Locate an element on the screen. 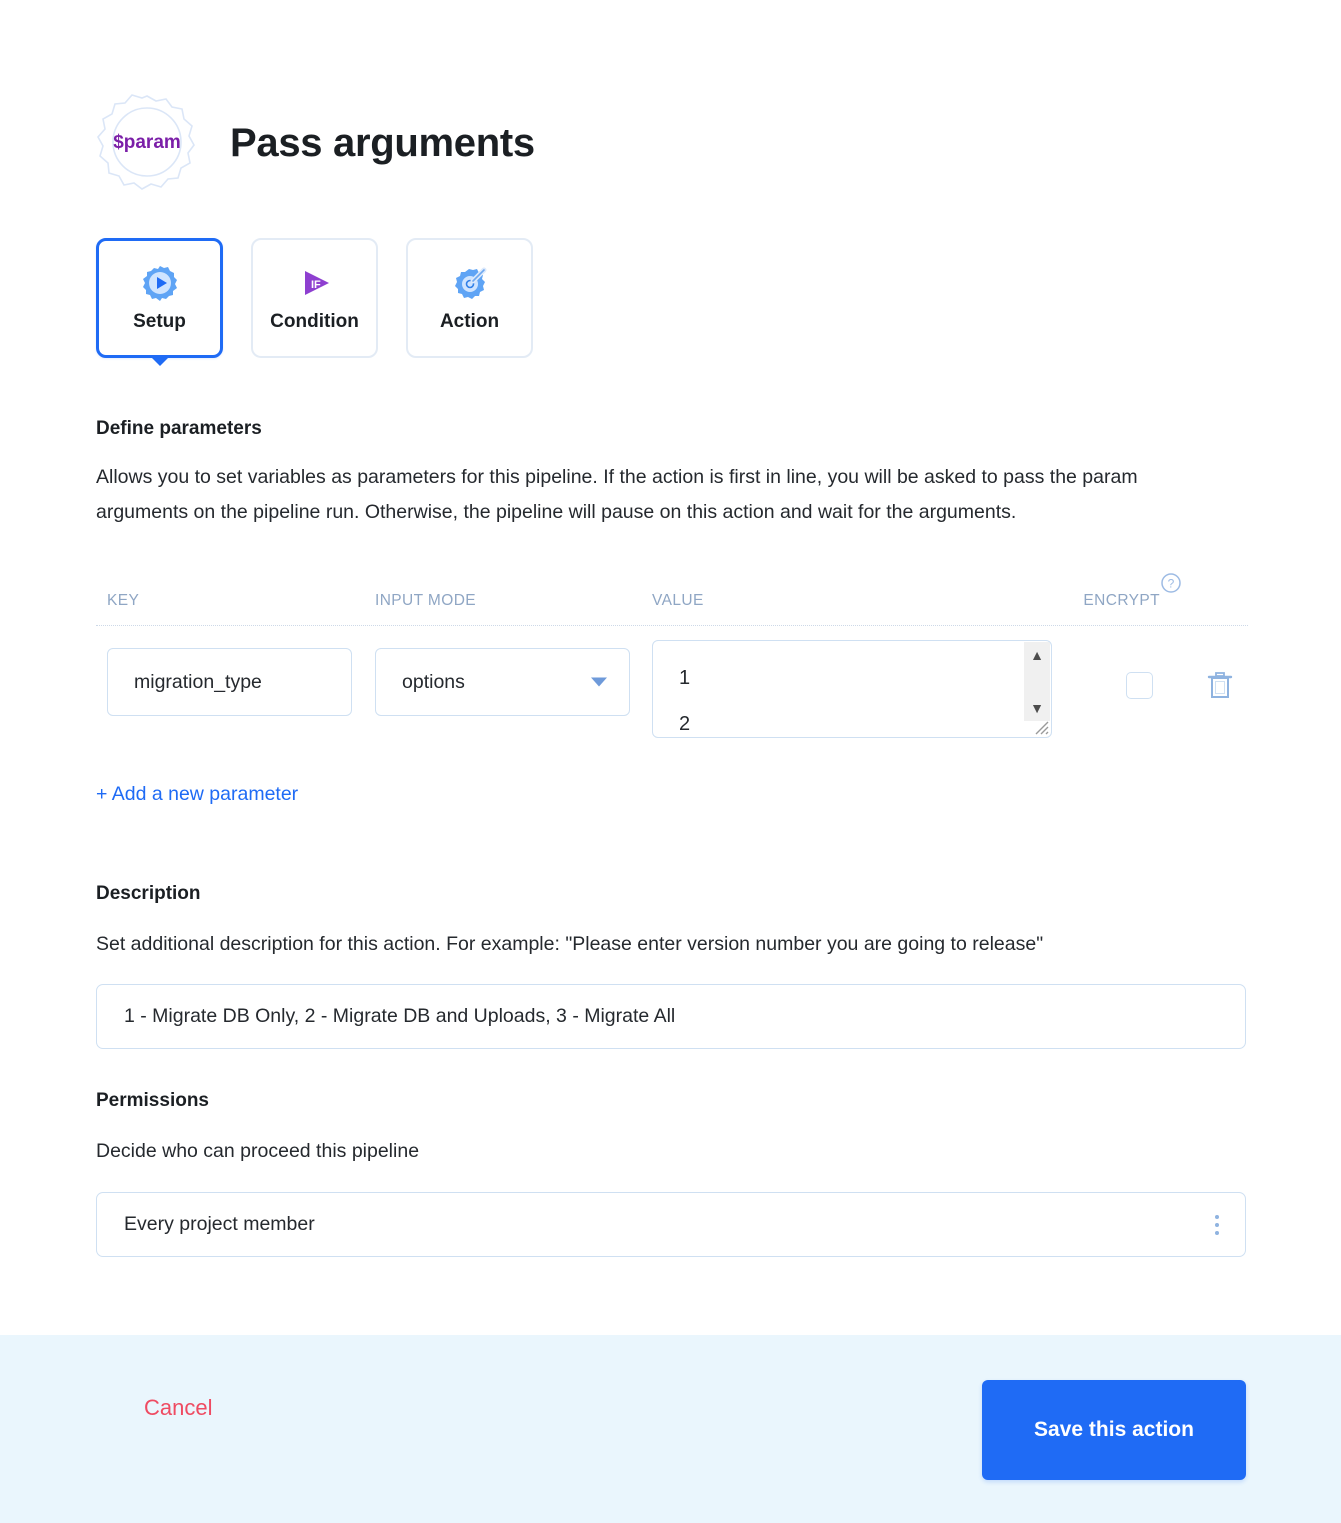 Image resolution: width=1341 pixels, height=1523 pixels. tab-action-label: Action is located at coordinates (469, 321).